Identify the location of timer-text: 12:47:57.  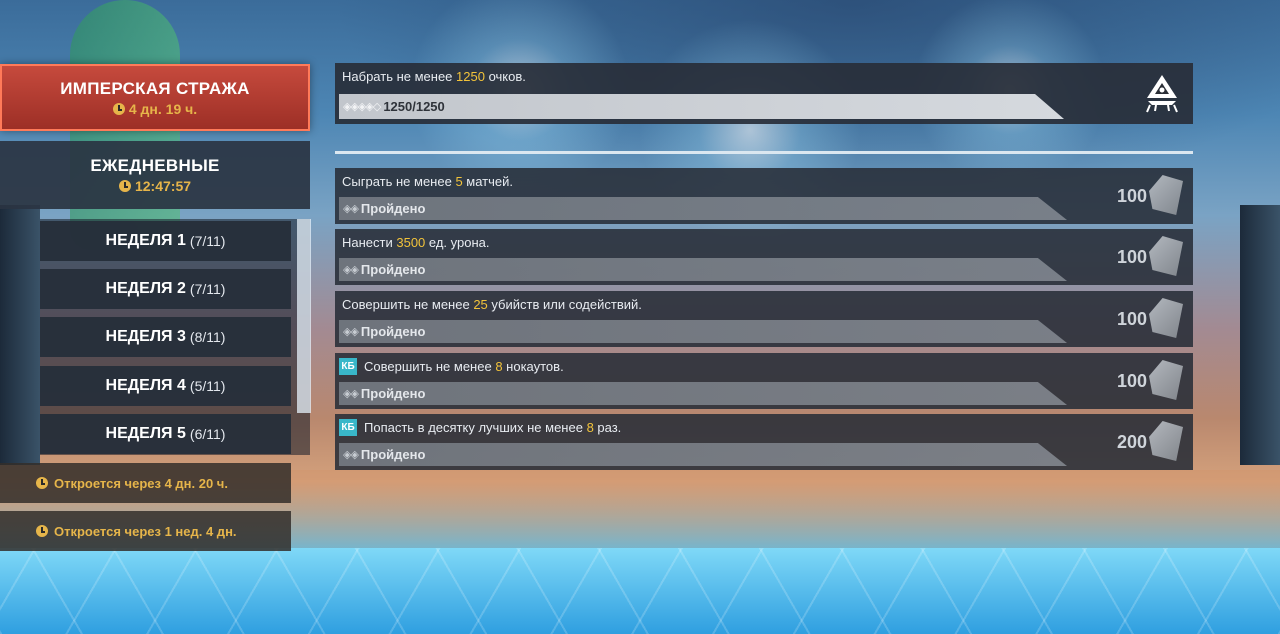
(163, 186).